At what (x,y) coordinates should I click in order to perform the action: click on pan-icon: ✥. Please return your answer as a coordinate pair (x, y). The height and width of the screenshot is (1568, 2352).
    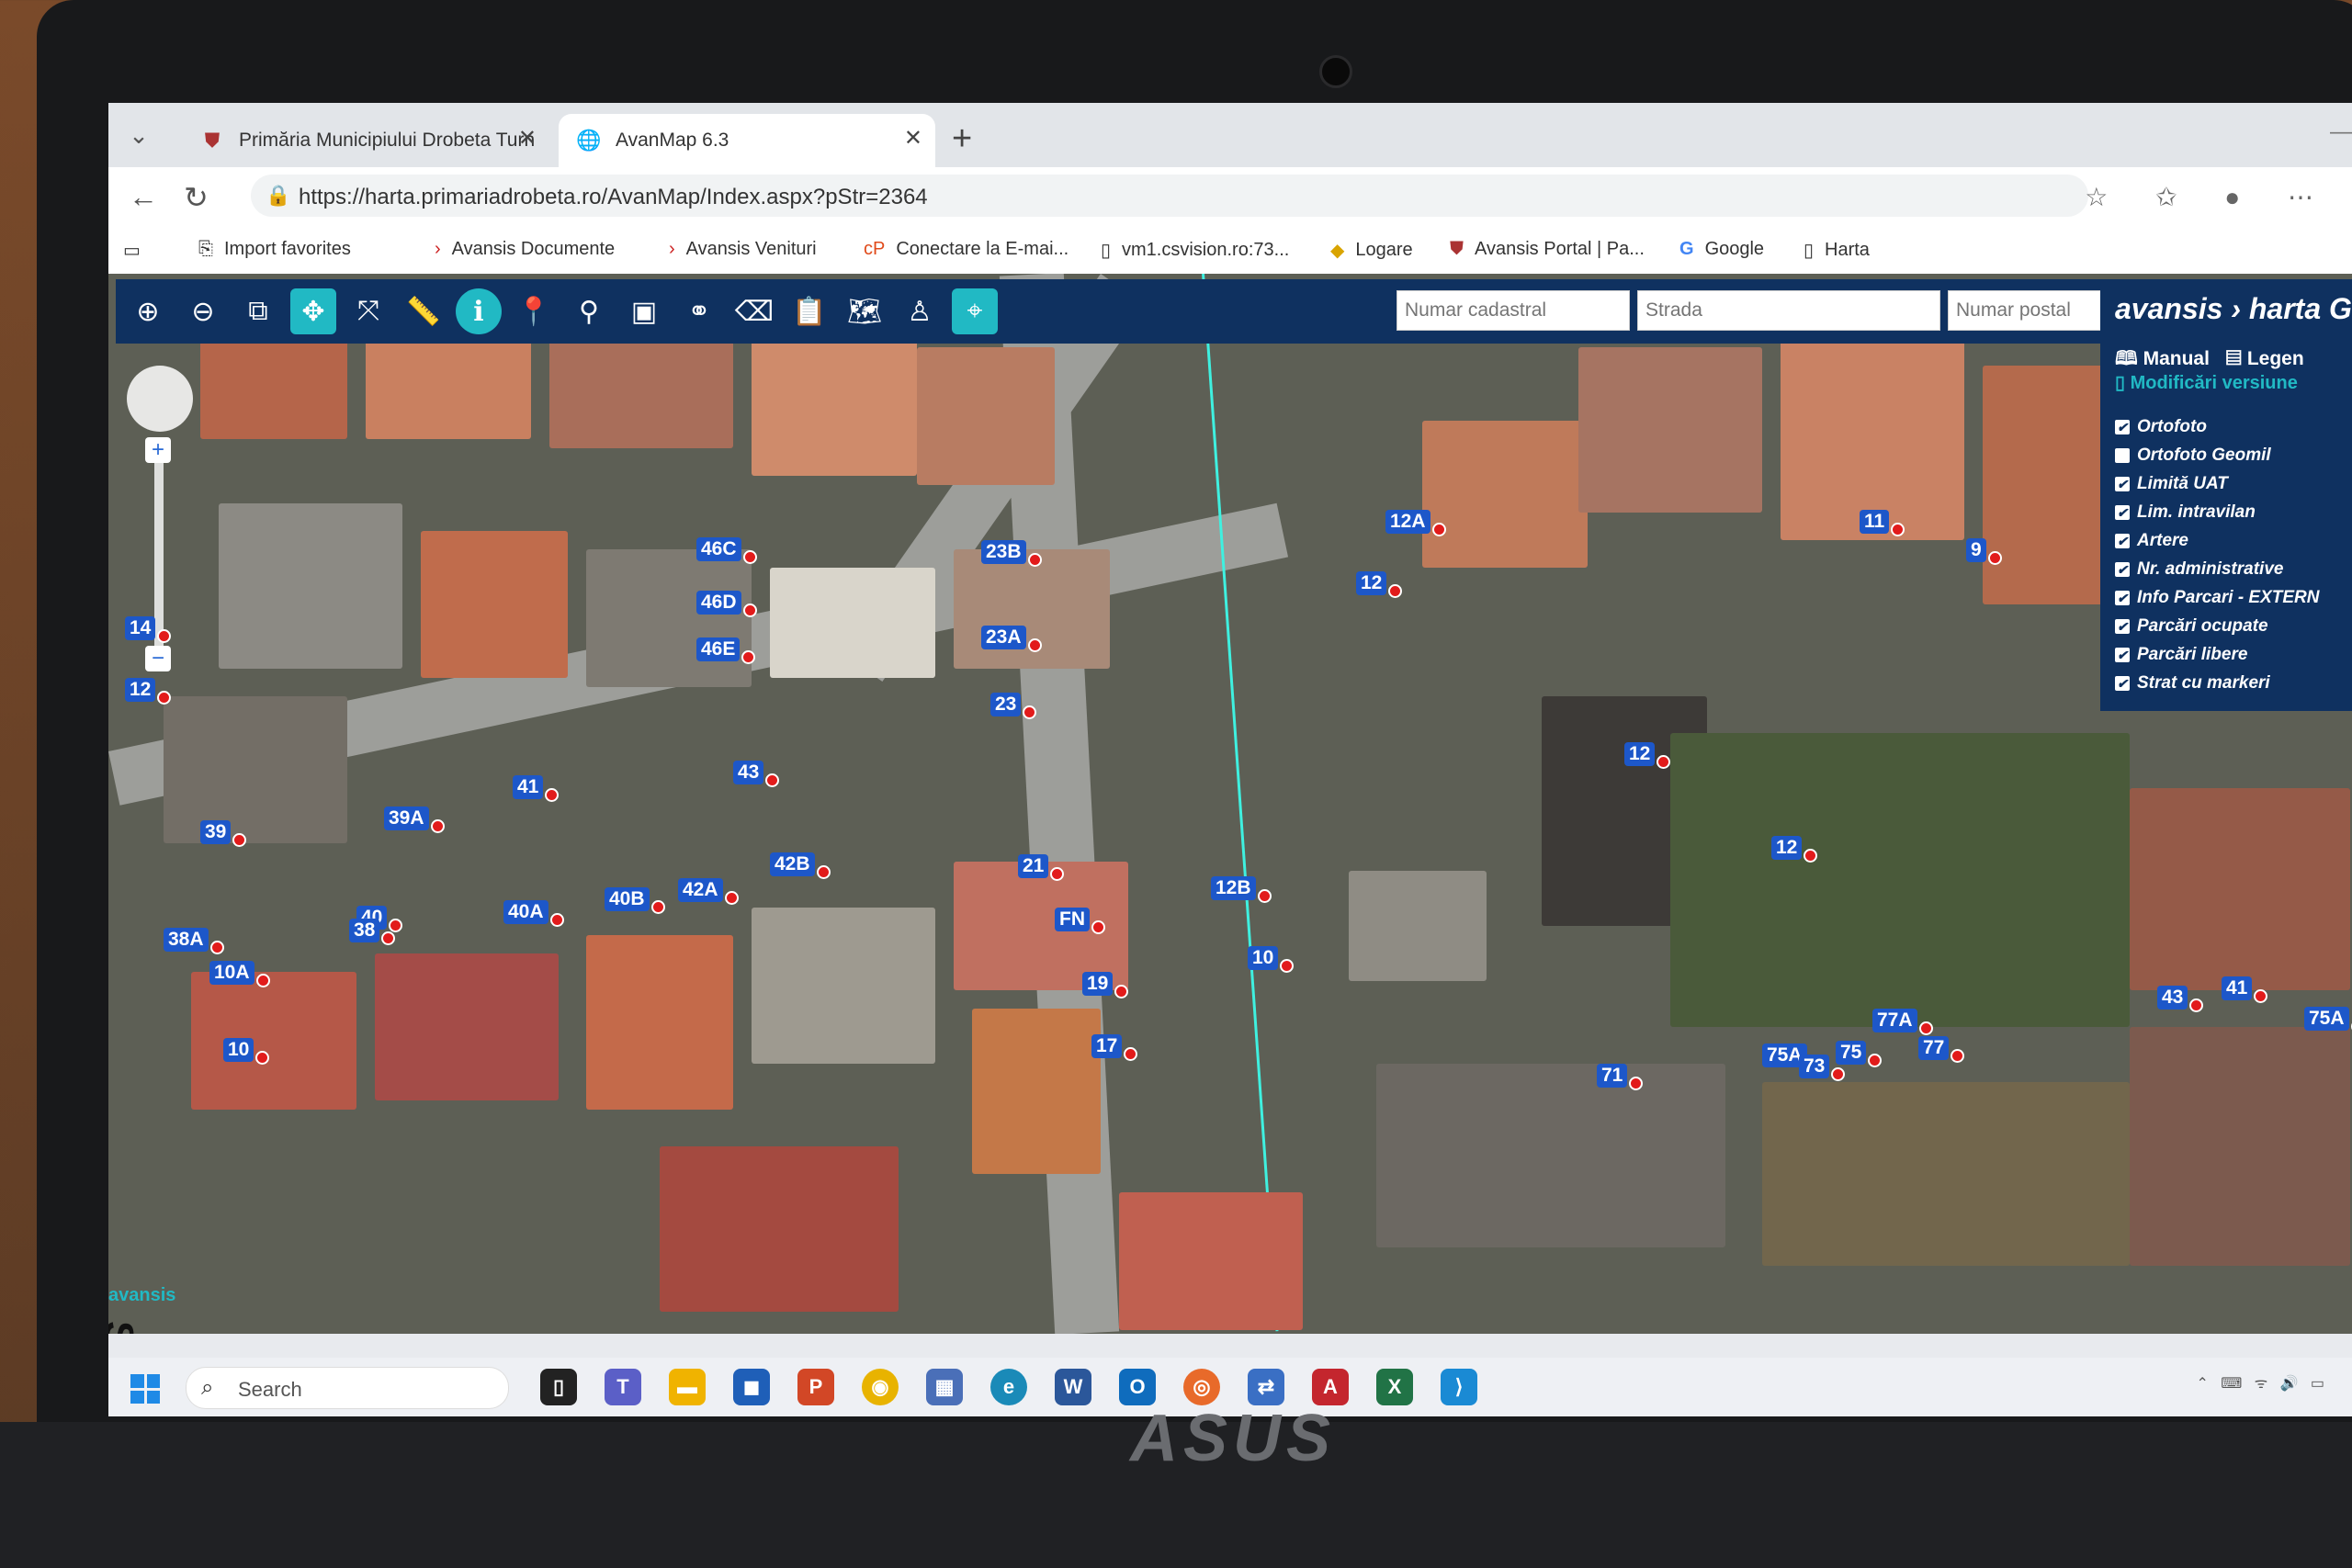
    Looking at the image, I should click on (313, 311).